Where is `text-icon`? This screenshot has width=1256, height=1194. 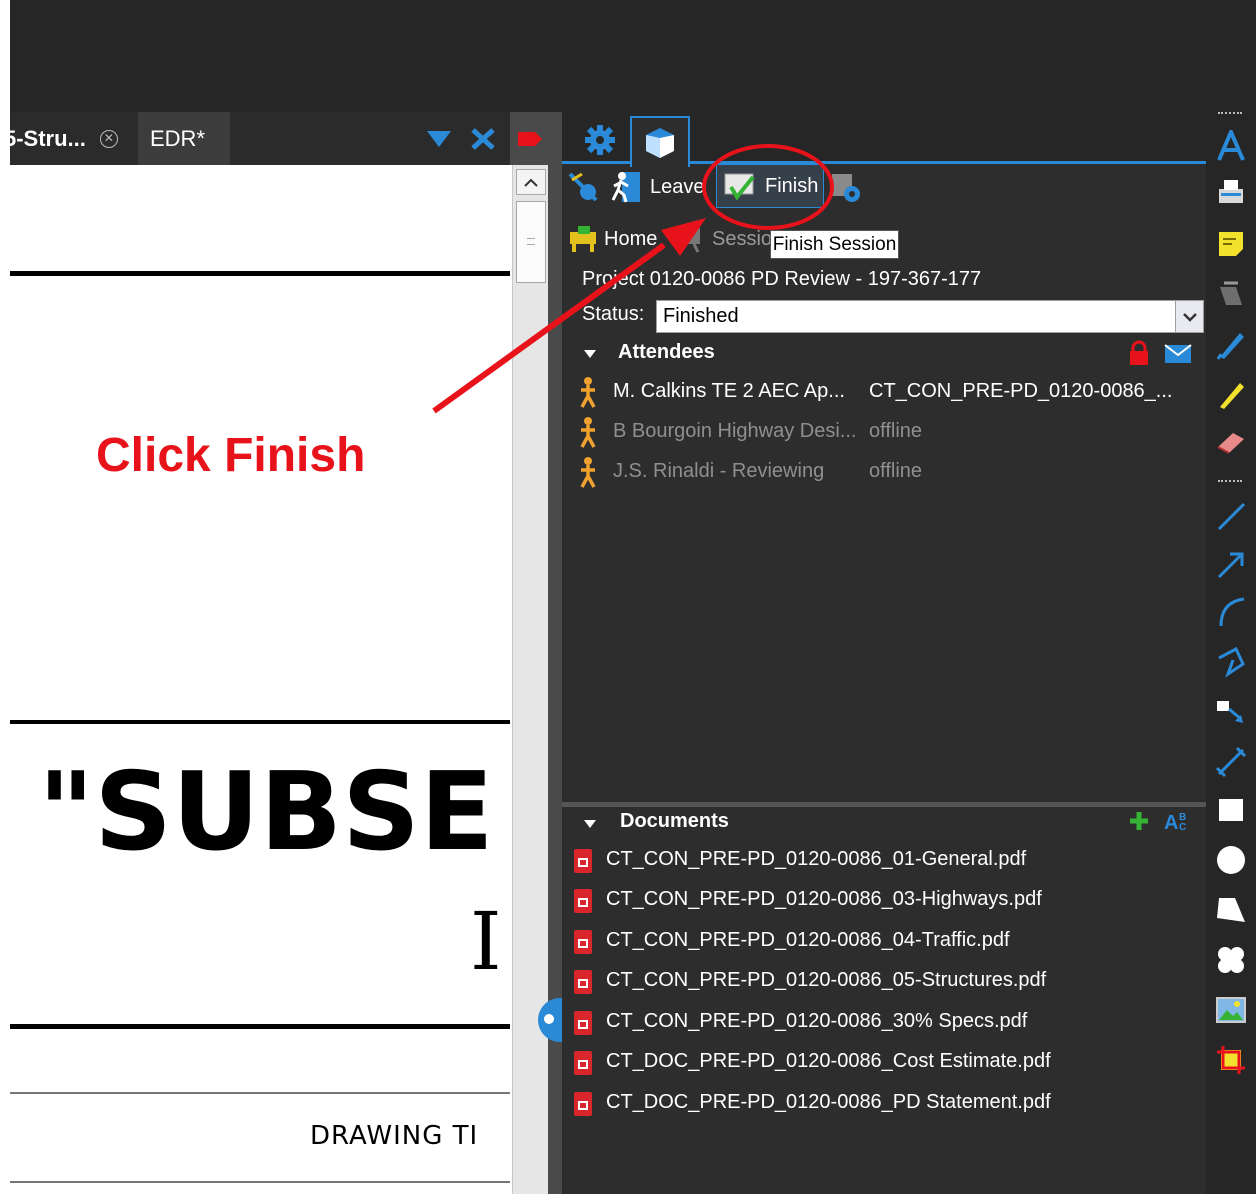
text-icon is located at coordinates (1231, 146).